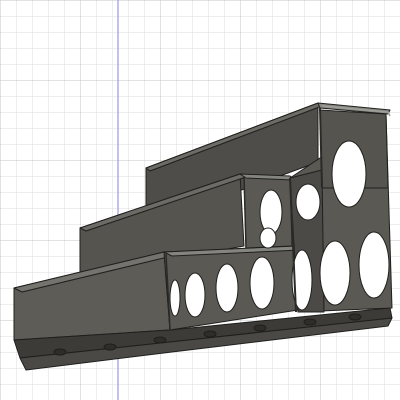 Image resolution: width=400 pixels, height=400 pixels. I want to click on front-hole-partial, so click(175, 298).